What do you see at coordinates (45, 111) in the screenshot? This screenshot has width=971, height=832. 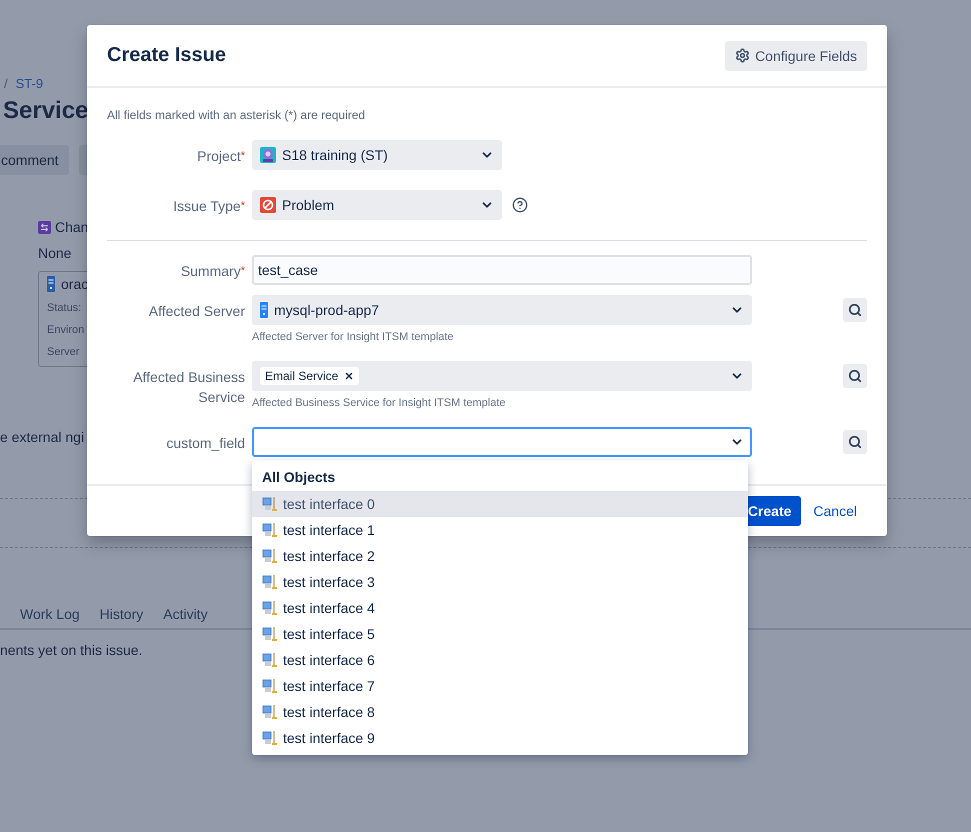 I see `issue-title: Service` at bounding box center [45, 111].